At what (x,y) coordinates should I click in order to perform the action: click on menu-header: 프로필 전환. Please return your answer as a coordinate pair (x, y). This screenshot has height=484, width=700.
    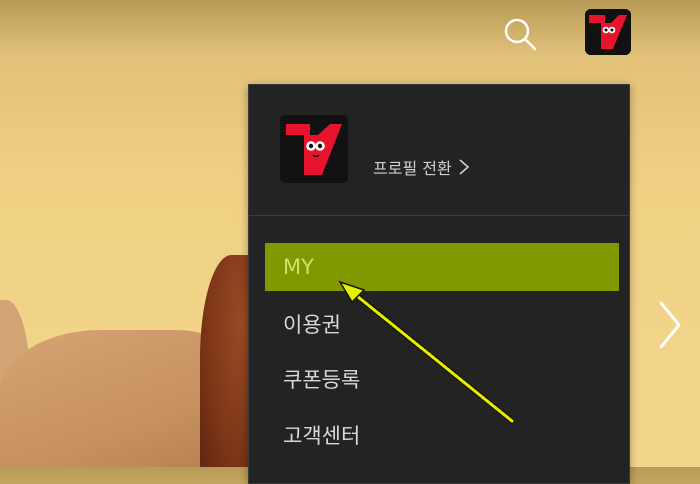
    Looking at the image, I should click on (439, 150).